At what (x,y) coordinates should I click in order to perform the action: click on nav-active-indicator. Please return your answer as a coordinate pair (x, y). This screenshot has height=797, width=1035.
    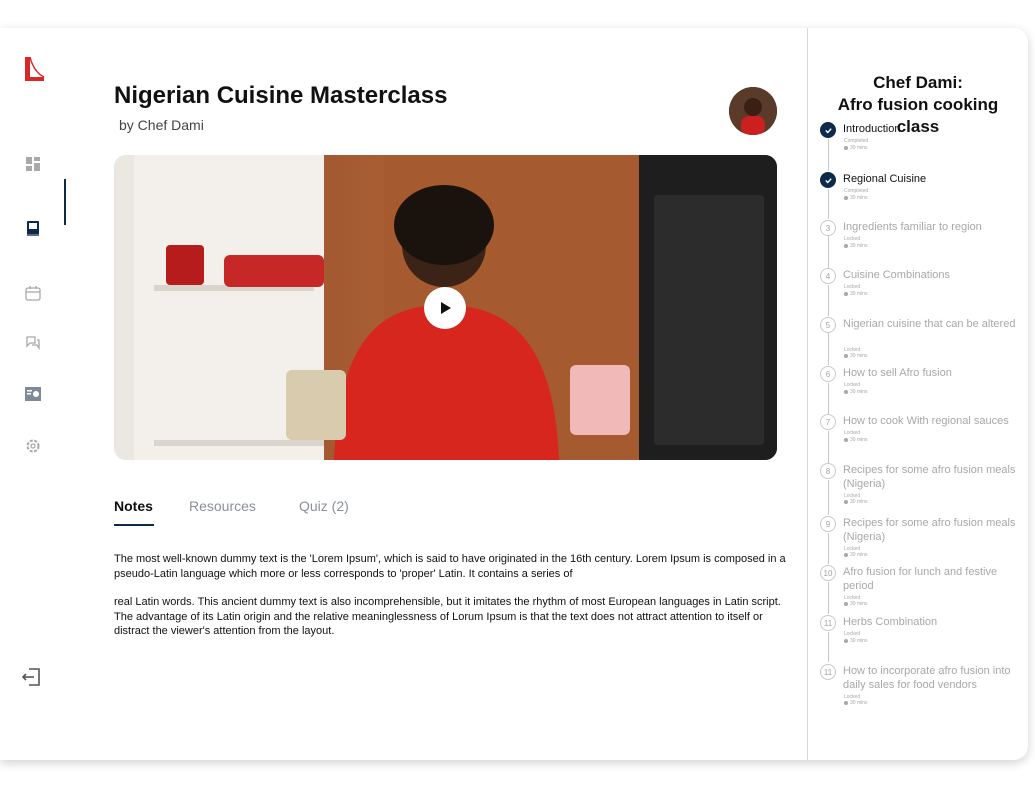
    Looking at the image, I should click on (65, 202).